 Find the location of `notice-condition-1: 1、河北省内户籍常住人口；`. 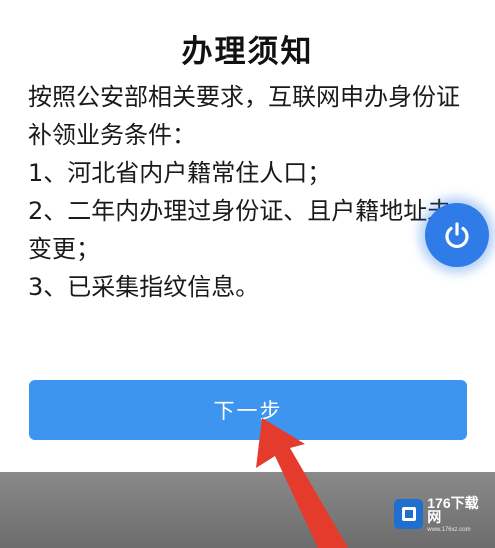

notice-condition-1: 1、河北省内户籍常住人口； is located at coordinates (180, 173).